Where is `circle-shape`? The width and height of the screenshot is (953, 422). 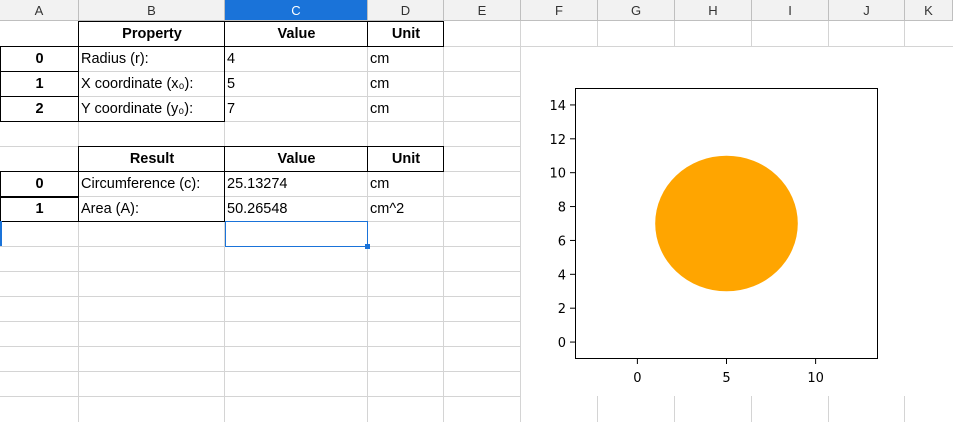 circle-shape is located at coordinates (726, 223).